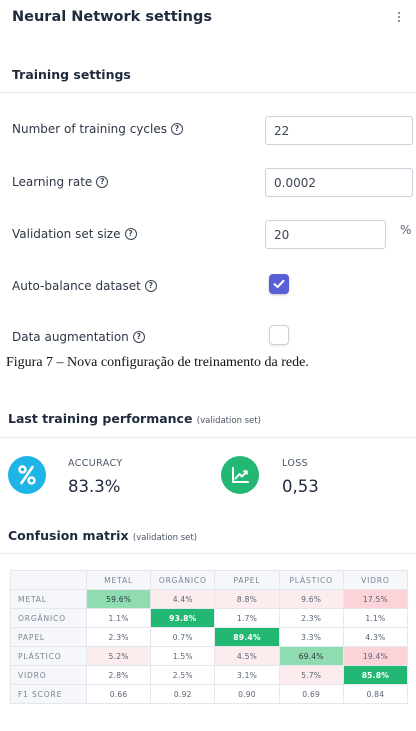 The image size is (416, 731). What do you see at coordinates (183, 675) in the screenshot?
I see `matrix-cell: 2.5%` at bounding box center [183, 675].